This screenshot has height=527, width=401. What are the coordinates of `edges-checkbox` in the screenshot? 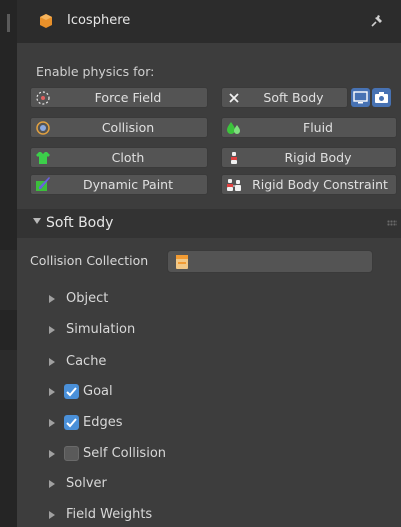 It's located at (71, 422).